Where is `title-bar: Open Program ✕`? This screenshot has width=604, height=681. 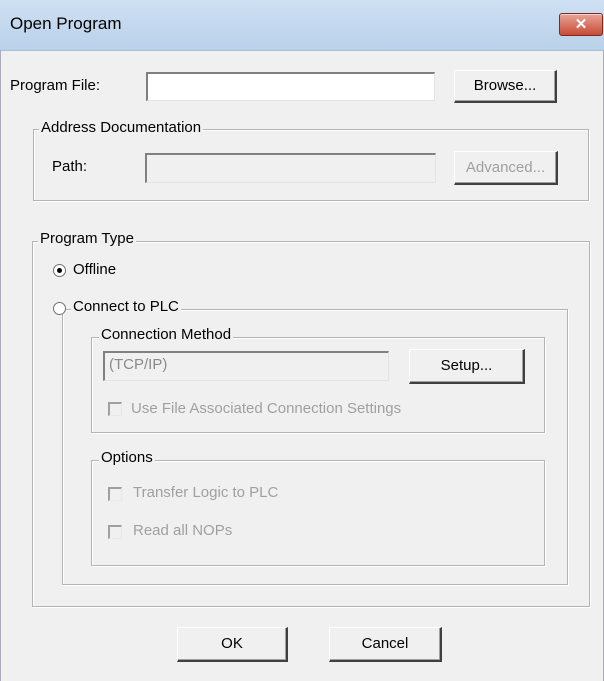
title-bar: Open Program ✕ is located at coordinates (302, 25).